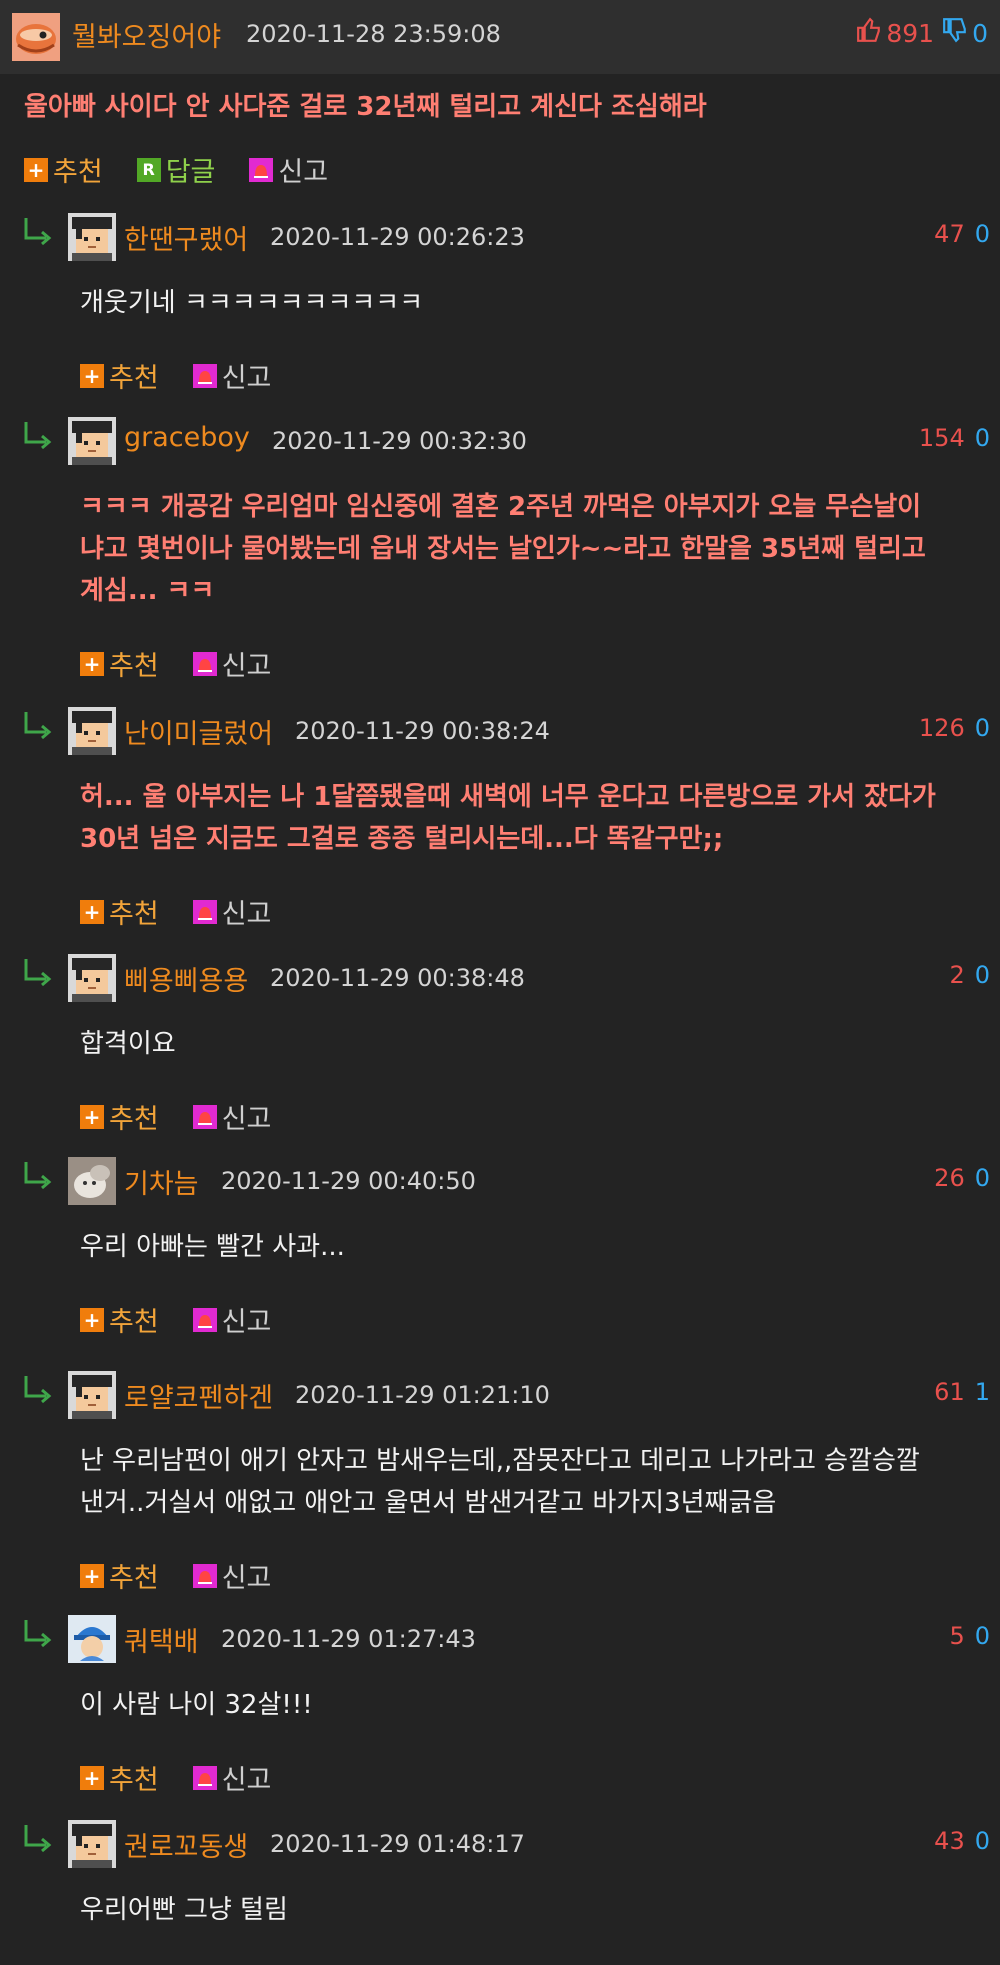 The image size is (1000, 1965). I want to click on vote-counter: 26 0, so click(962, 1178).